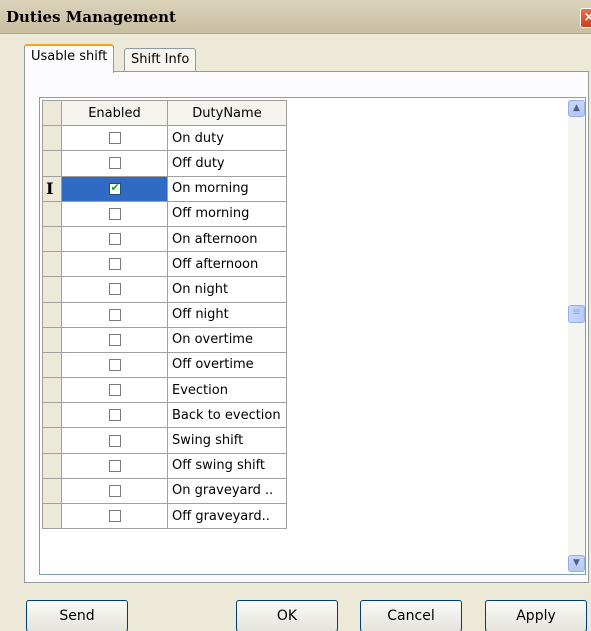 The image size is (591, 631). I want to click on close-button: ×, so click(585, 18).